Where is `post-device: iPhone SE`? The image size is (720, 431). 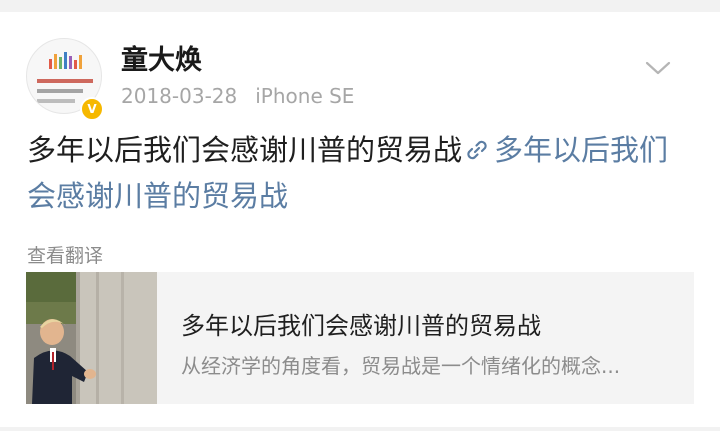
post-device: iPhone SE is located at coordinates (305, 96).